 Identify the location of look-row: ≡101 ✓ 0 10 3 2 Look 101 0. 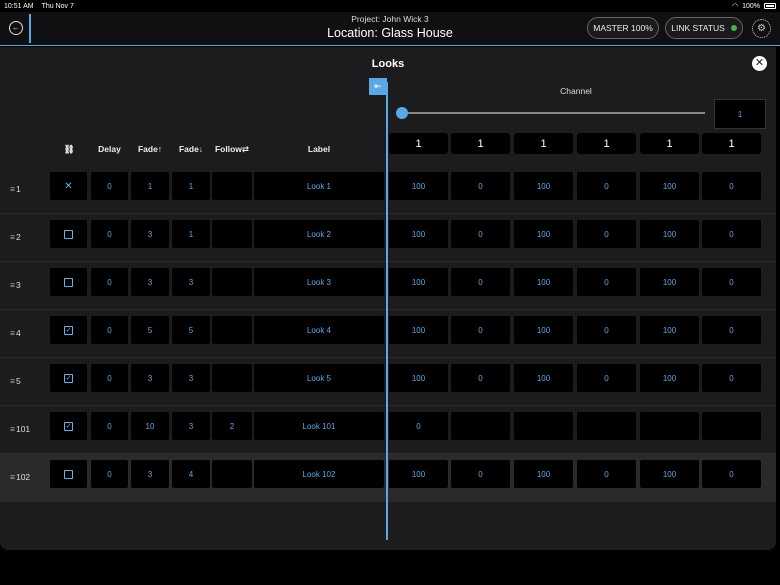
(388, 430).